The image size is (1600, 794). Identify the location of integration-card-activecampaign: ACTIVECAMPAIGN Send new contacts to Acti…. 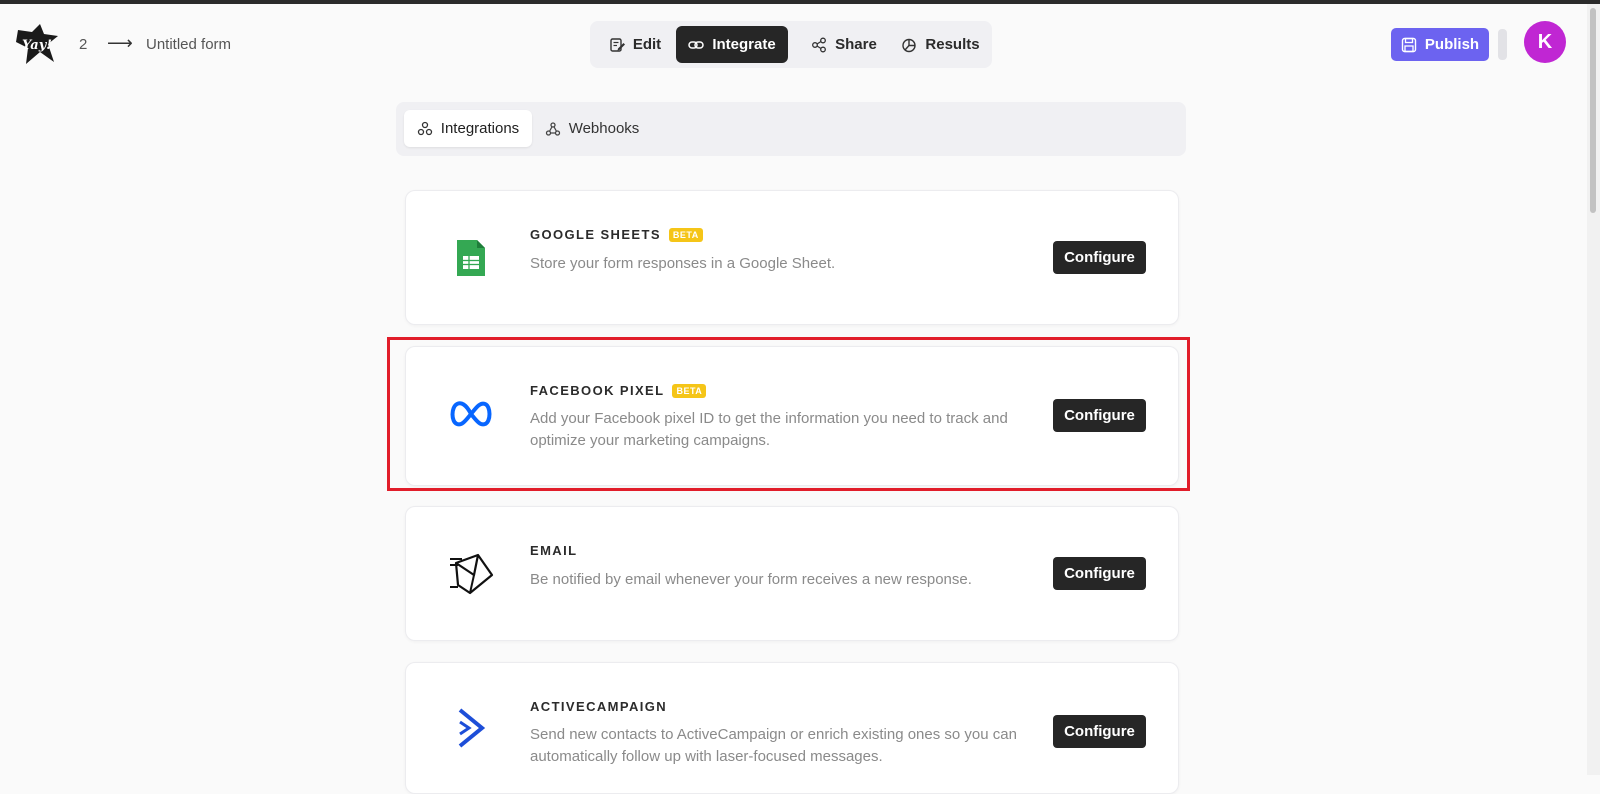
(792, 728).